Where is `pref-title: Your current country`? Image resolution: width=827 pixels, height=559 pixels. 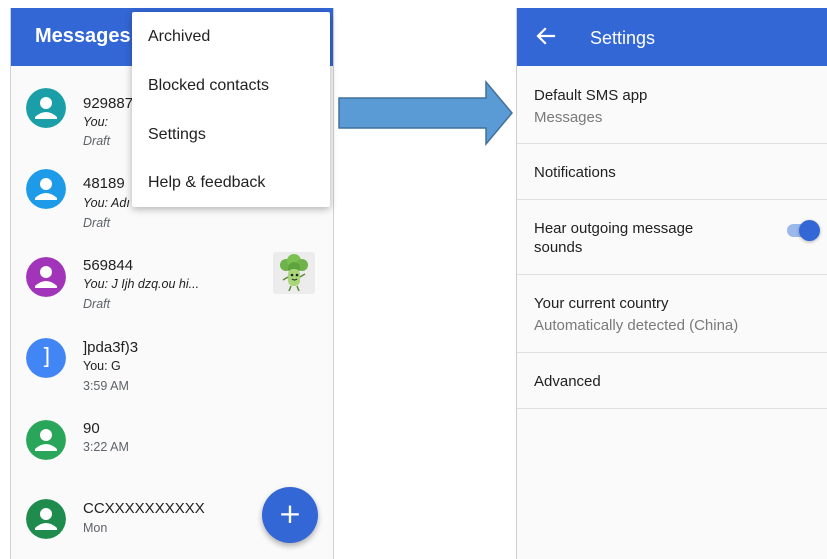 pref-title: Your current country is located at coordinates (601, 303).